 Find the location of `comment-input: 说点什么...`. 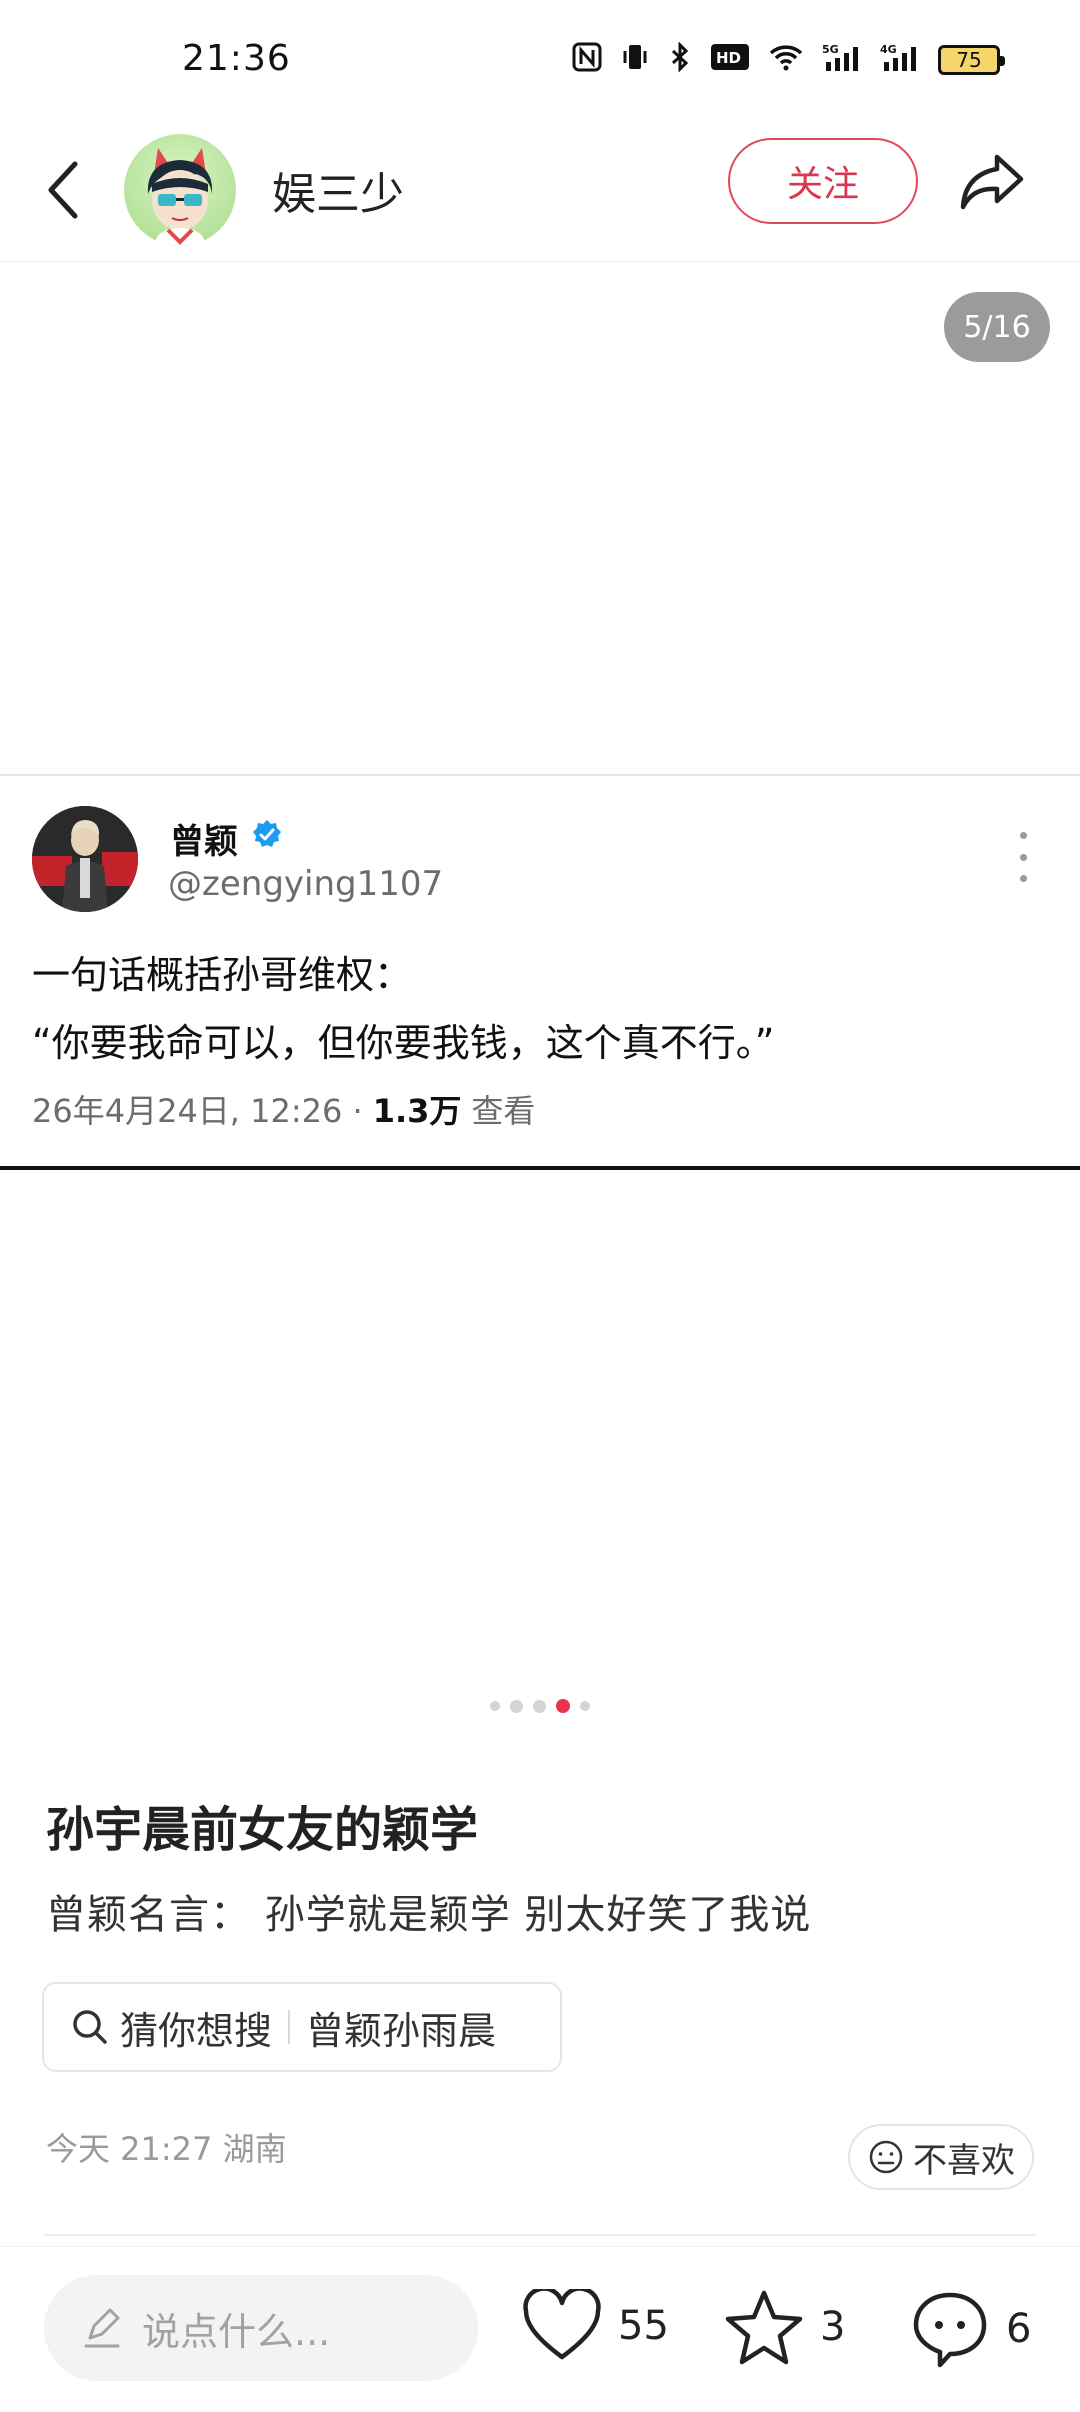

comment-input: 说点什么... is located at coordinates (261, 2328).